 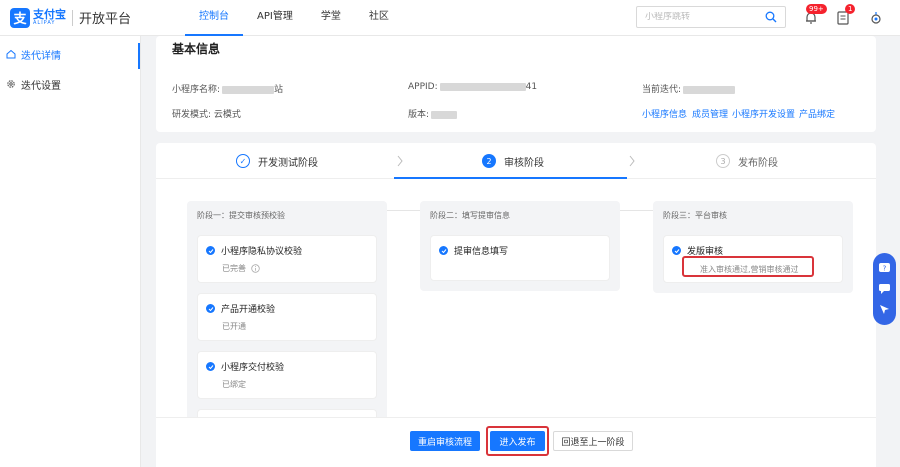 What do you see at coordinates (705, 252) in the screenshot?
I see `check-title: 发版审核` at bounding box center [705, 252].